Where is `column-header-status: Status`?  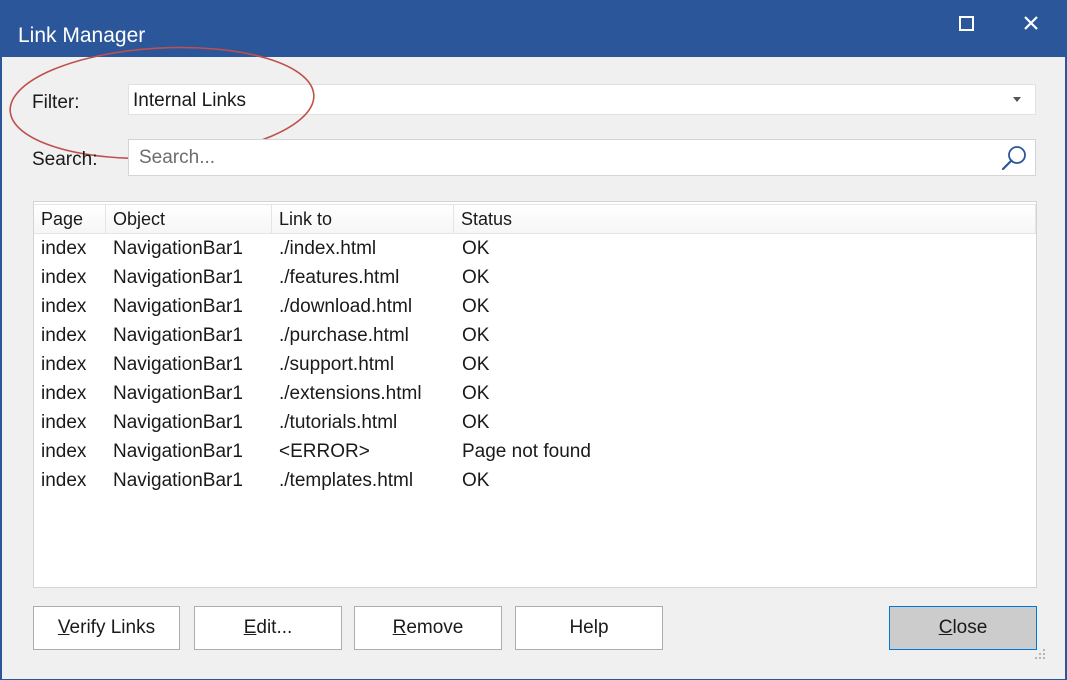 column-header-status: Status is located at coordinates (745, 219).